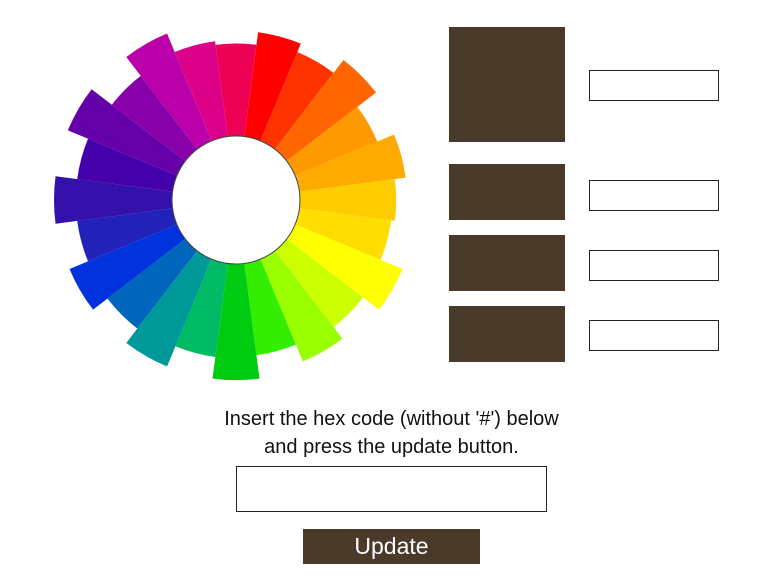  Describe the element at coordinates (391, 546) in the screenshot. I see `update-button: Update` at that location.